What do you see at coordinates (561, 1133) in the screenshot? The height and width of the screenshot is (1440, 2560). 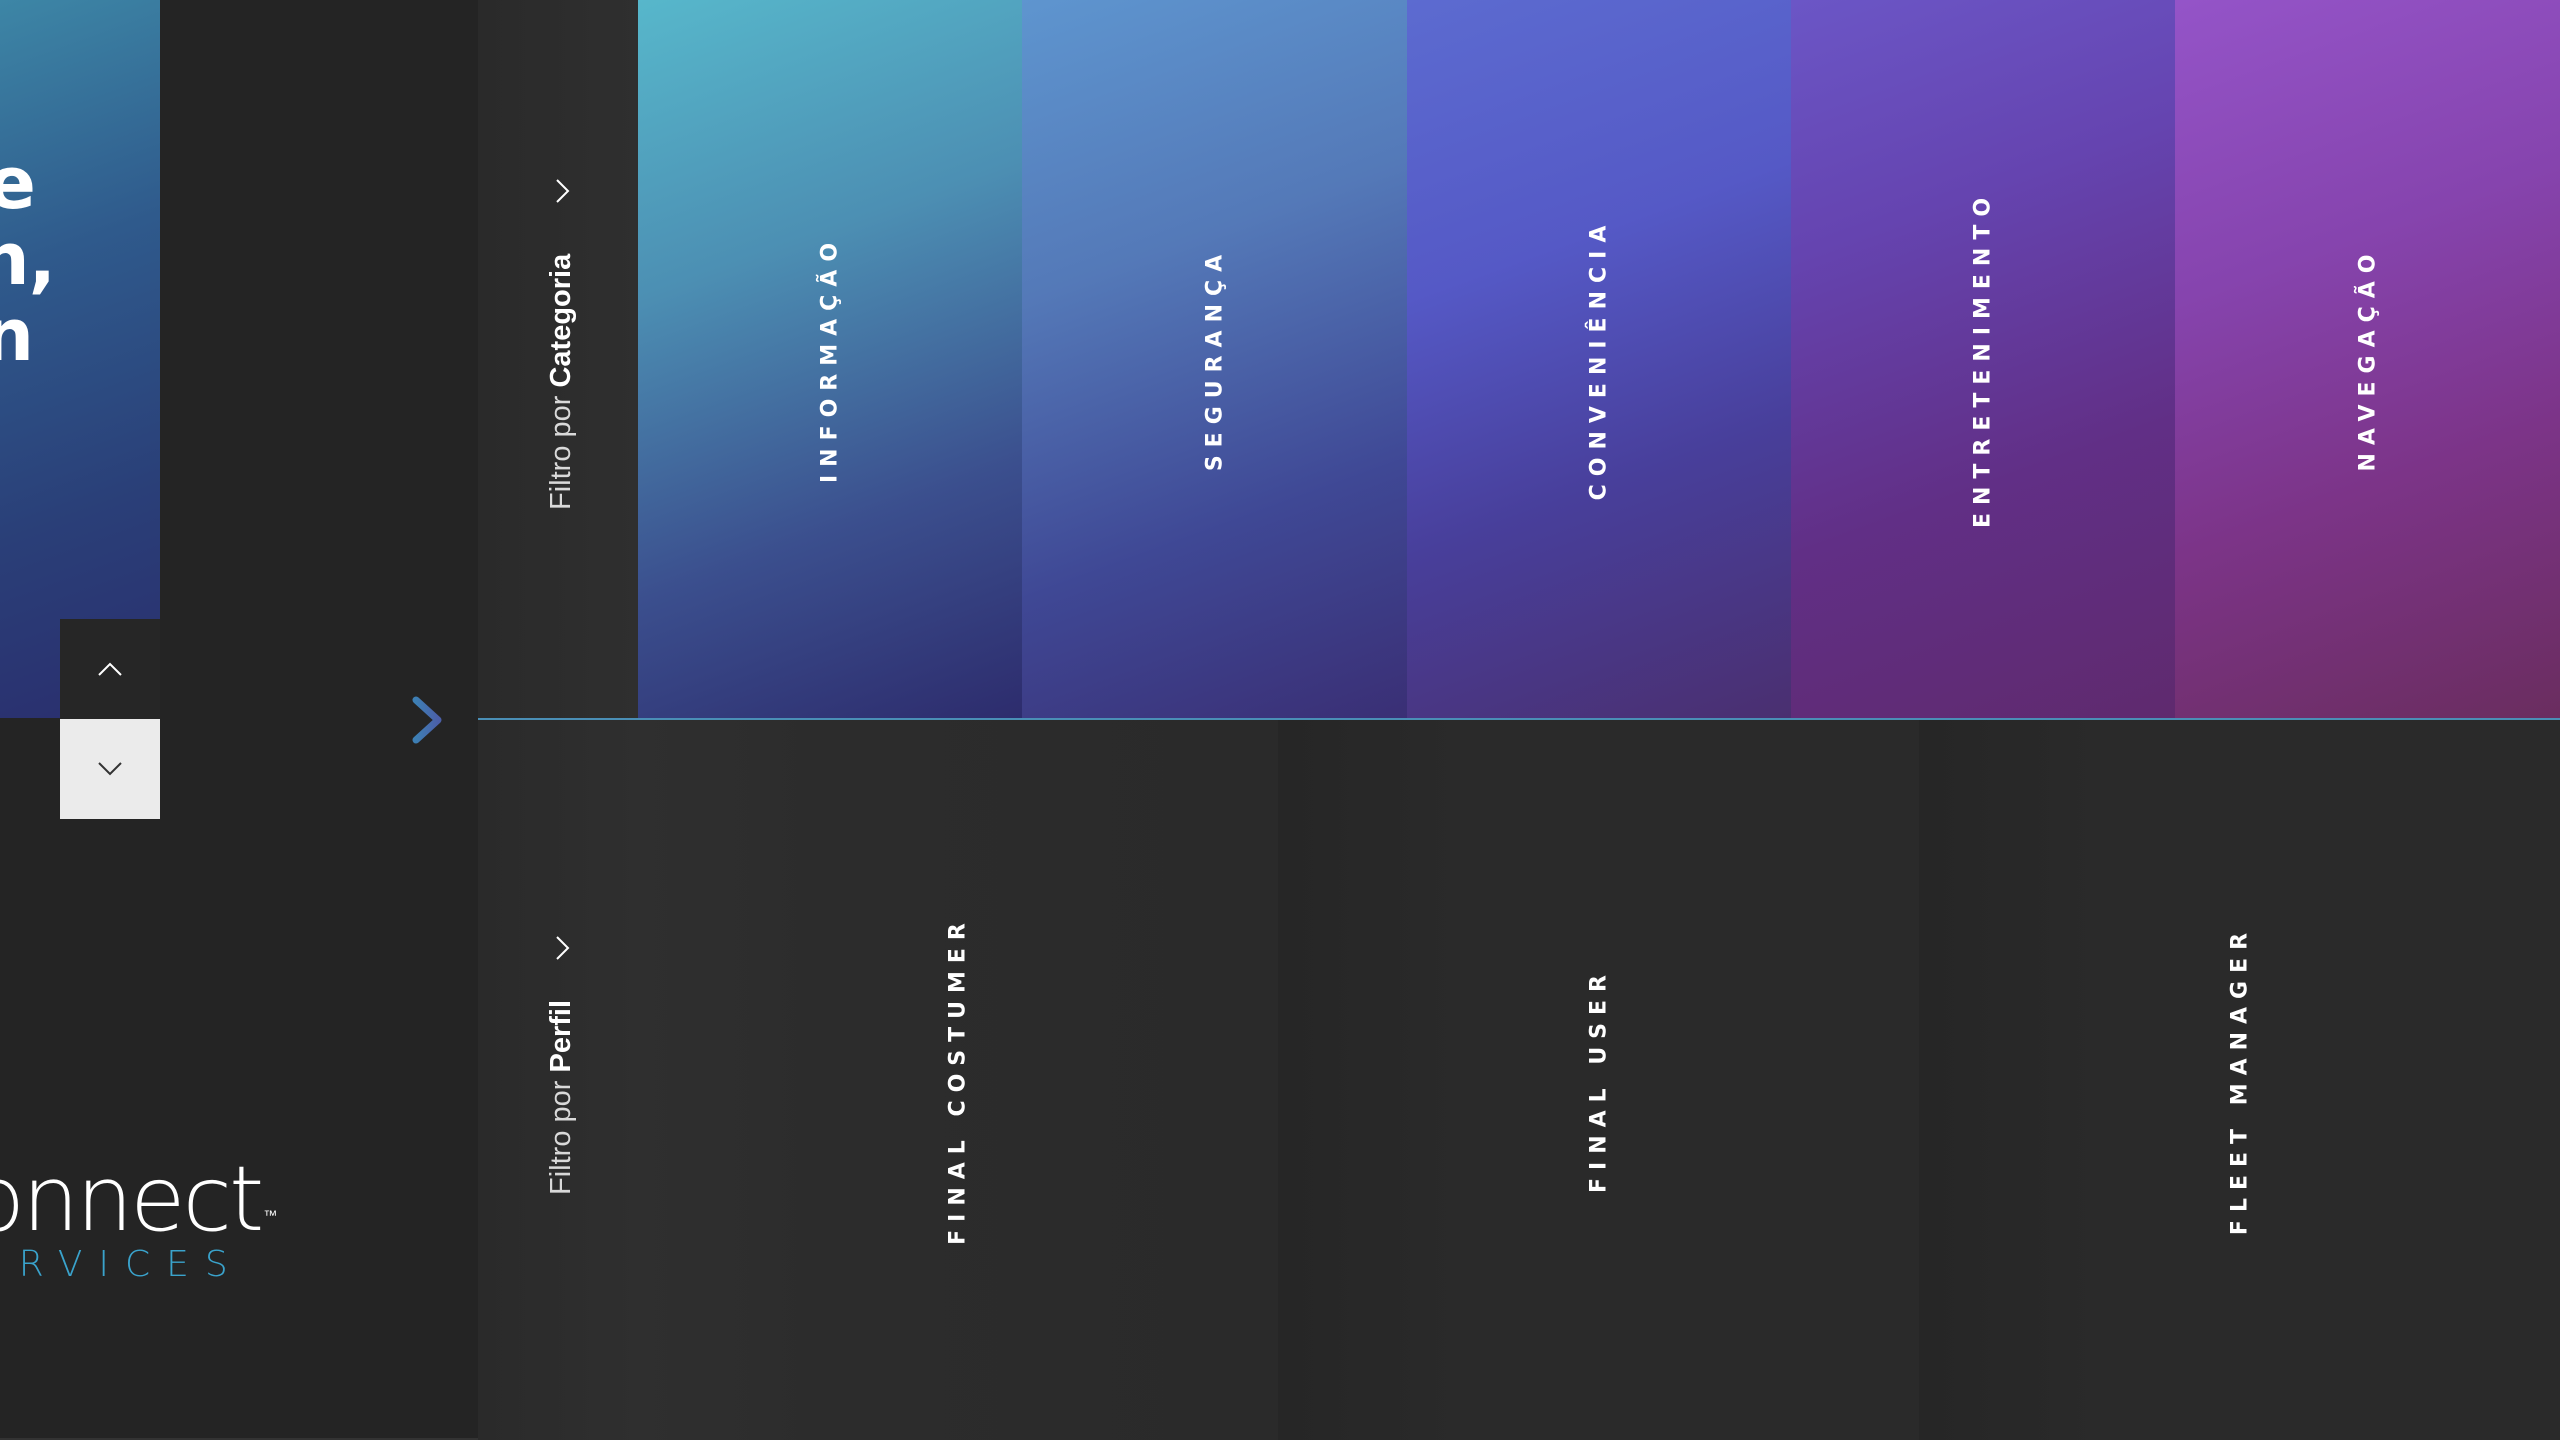 I see `filter-profile-prefix: Filtro por` at bounding box center [561, 1133].